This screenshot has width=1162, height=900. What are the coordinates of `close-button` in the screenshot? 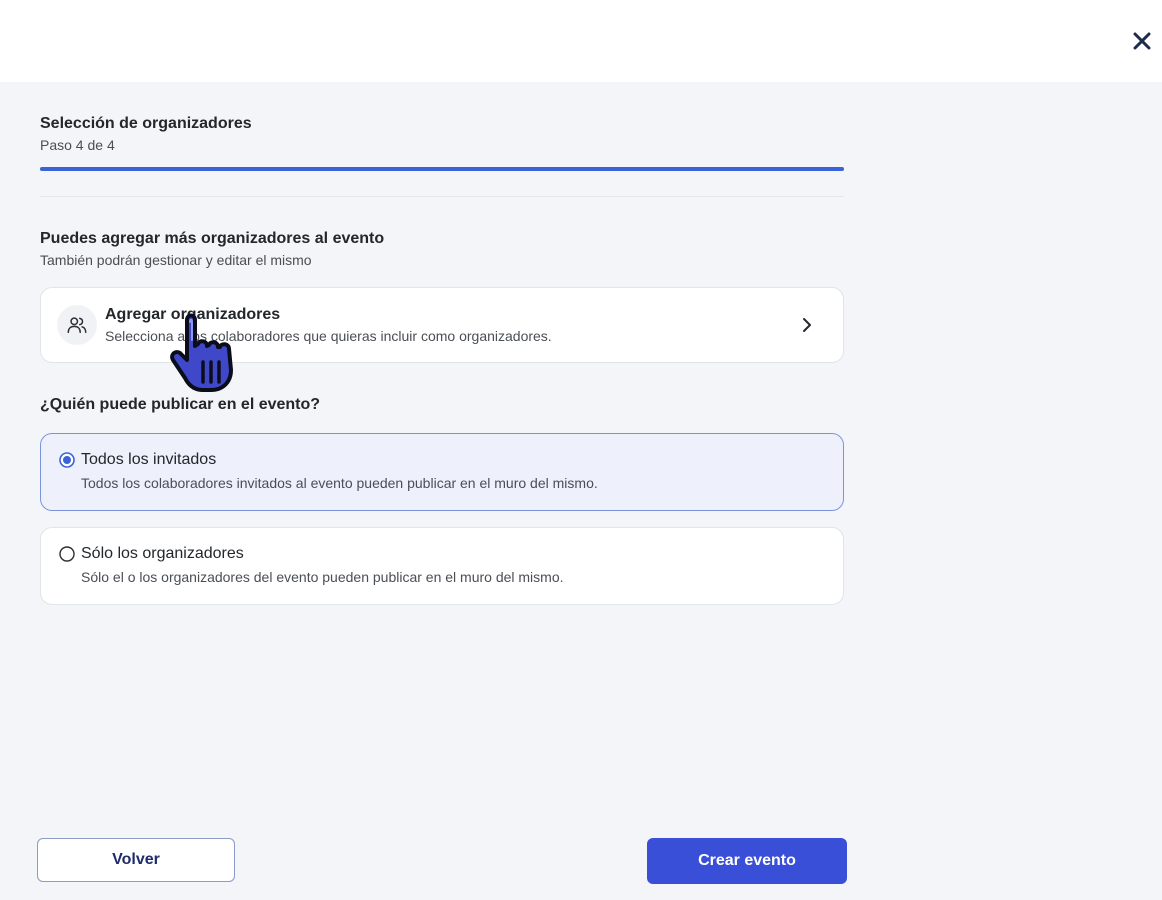 It's located at (1142, 41).